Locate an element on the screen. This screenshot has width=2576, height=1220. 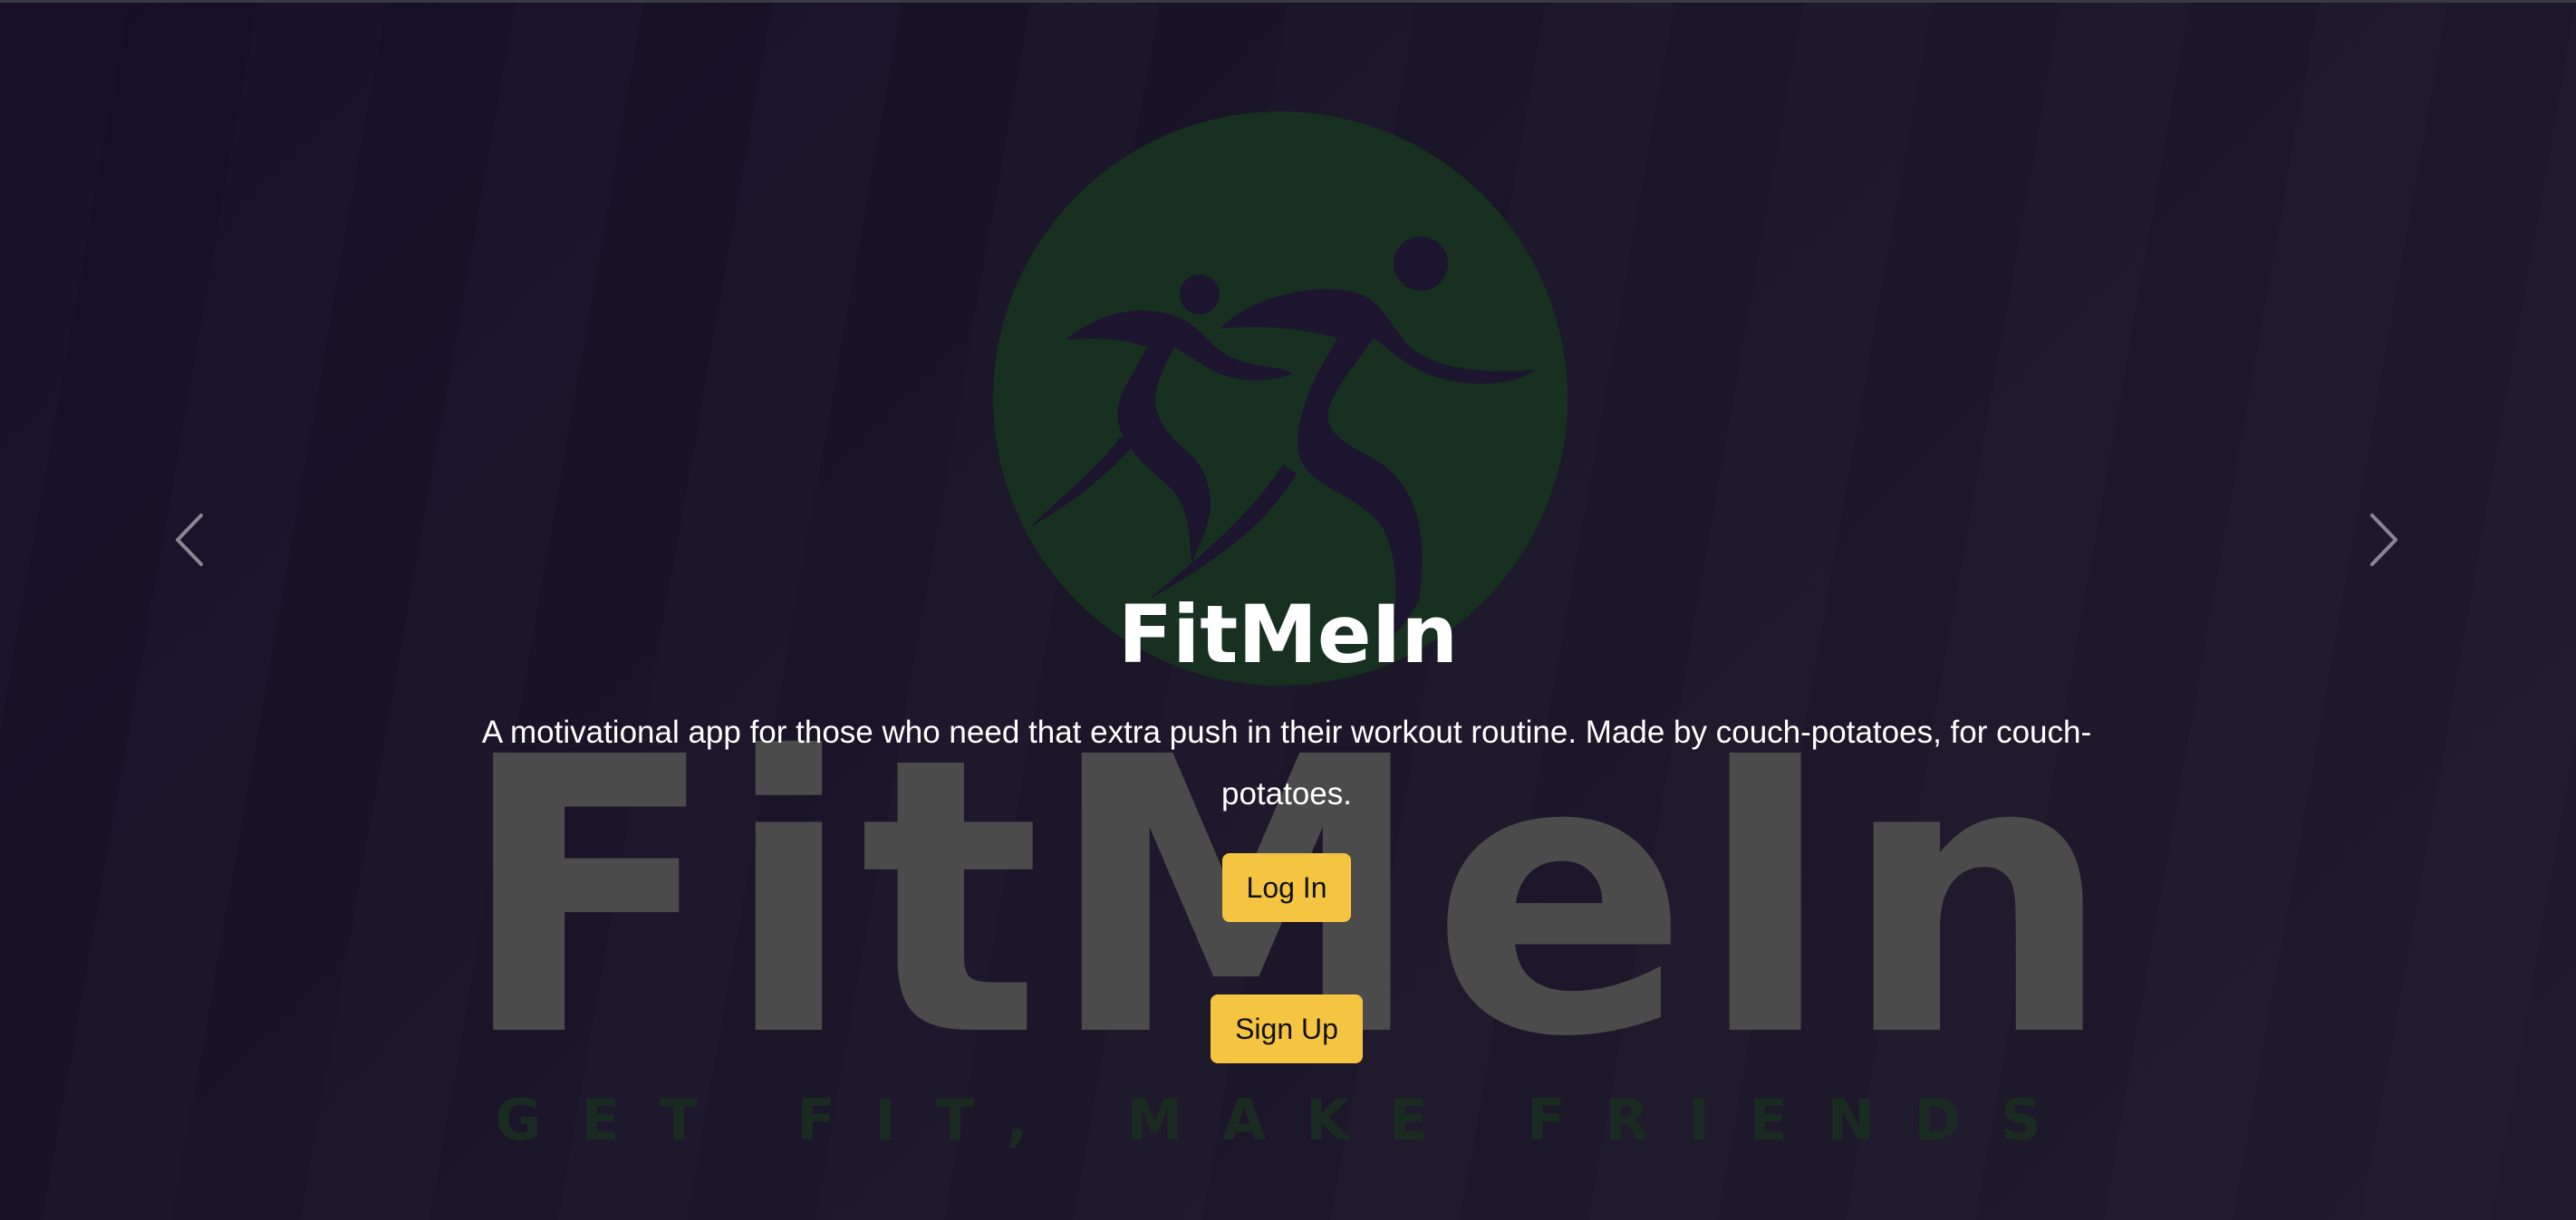
carousel-prev-button is located at coordinates (190, 540).